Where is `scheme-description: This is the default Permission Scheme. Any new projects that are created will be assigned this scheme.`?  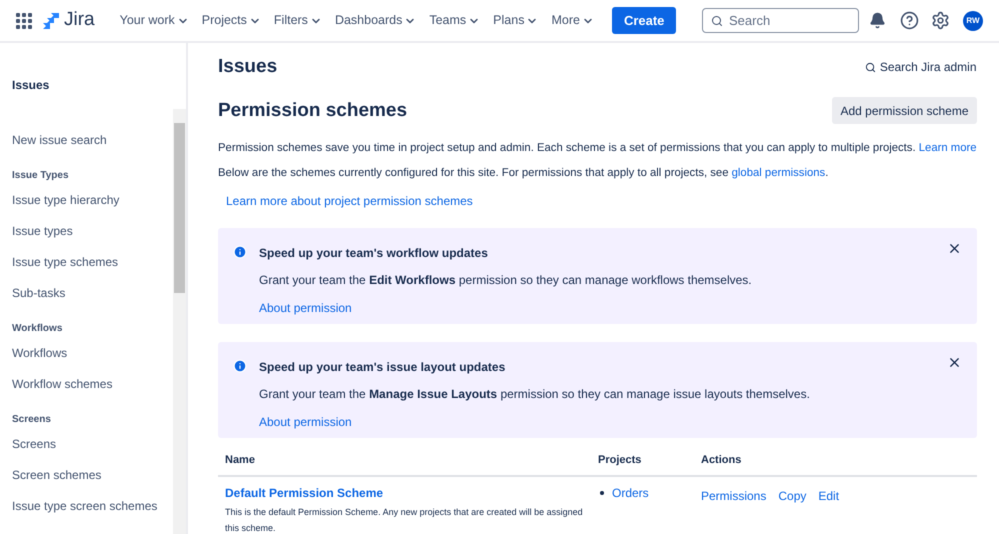 scheme-description: This is the default Permission Scheme. Any new projects that are created will be assigned this scheme. is located at coordinates (404, 520).